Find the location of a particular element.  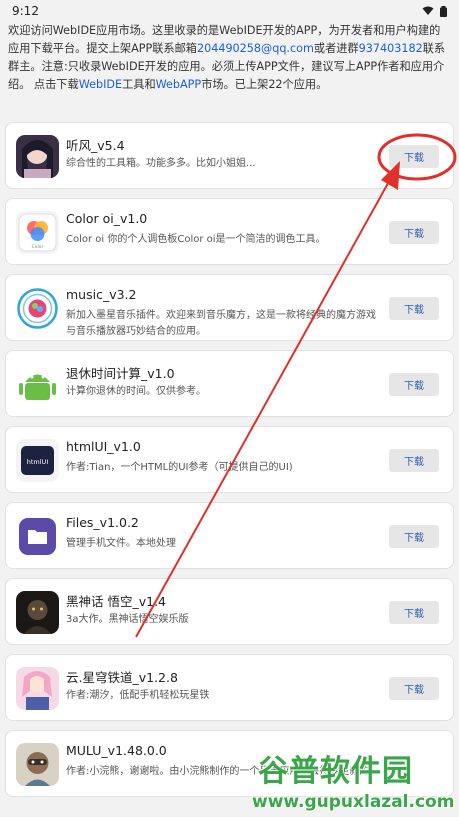

star-rail-app-icon is located at coordinates (37, 688).